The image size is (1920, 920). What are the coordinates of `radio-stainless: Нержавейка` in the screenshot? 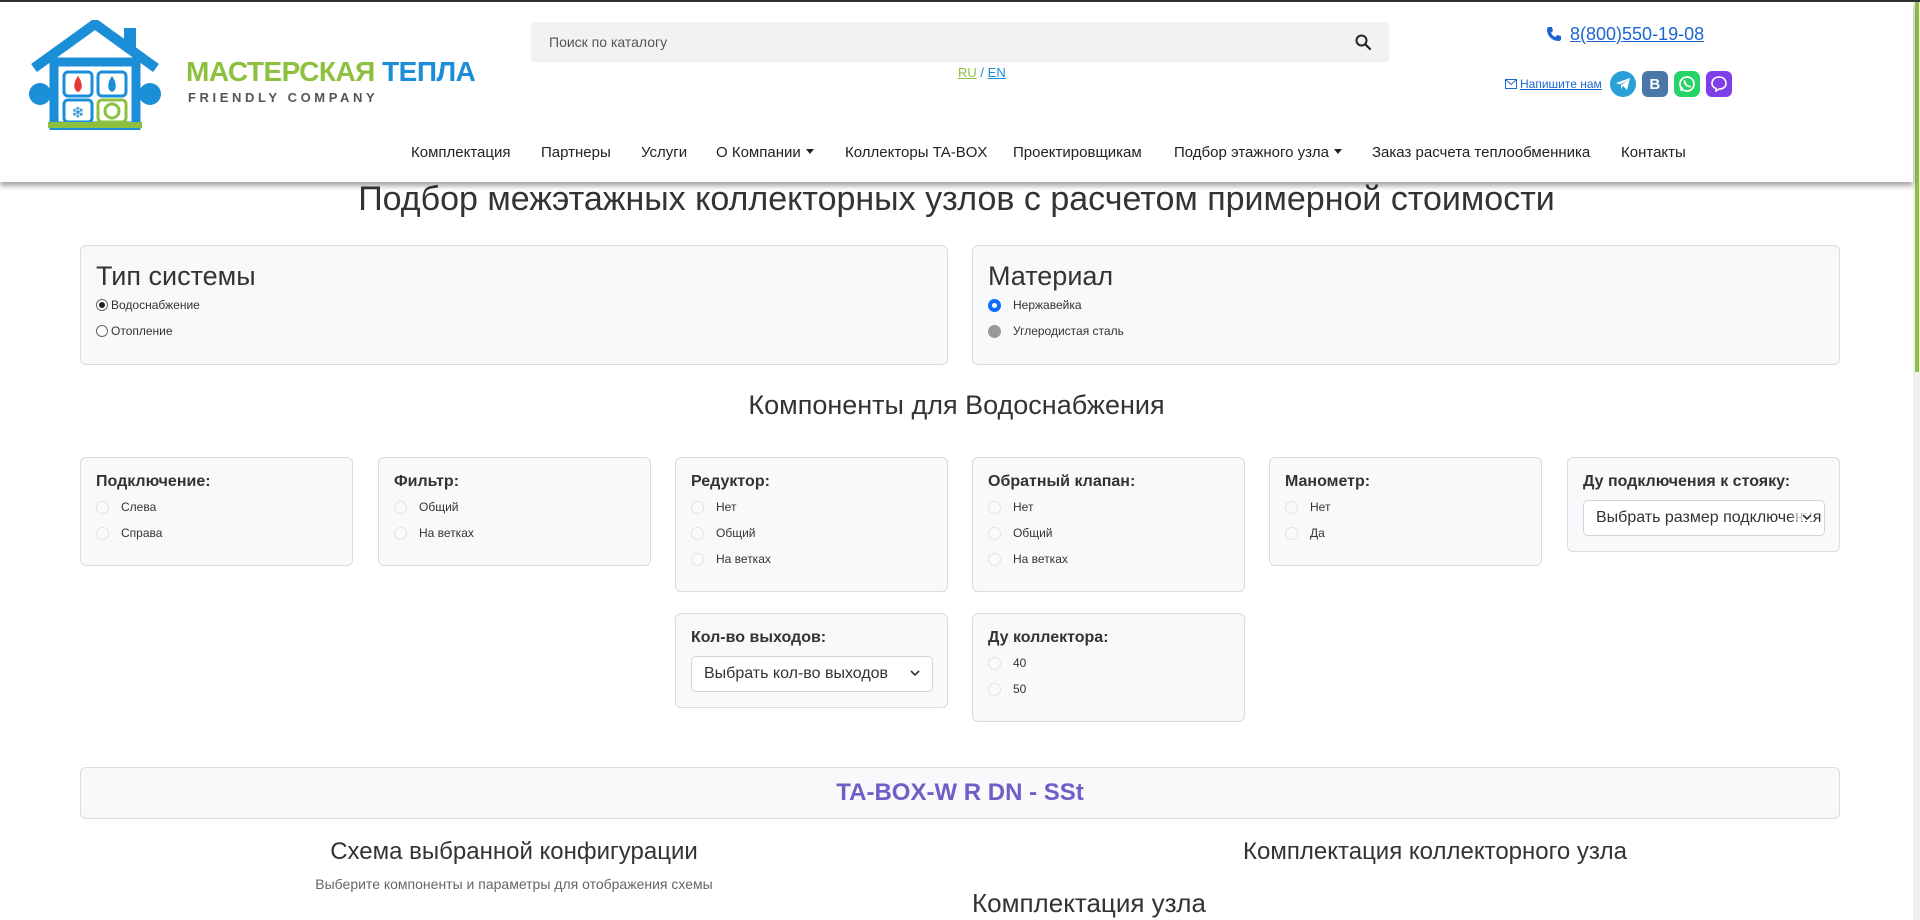 It's located at (1035, 305).